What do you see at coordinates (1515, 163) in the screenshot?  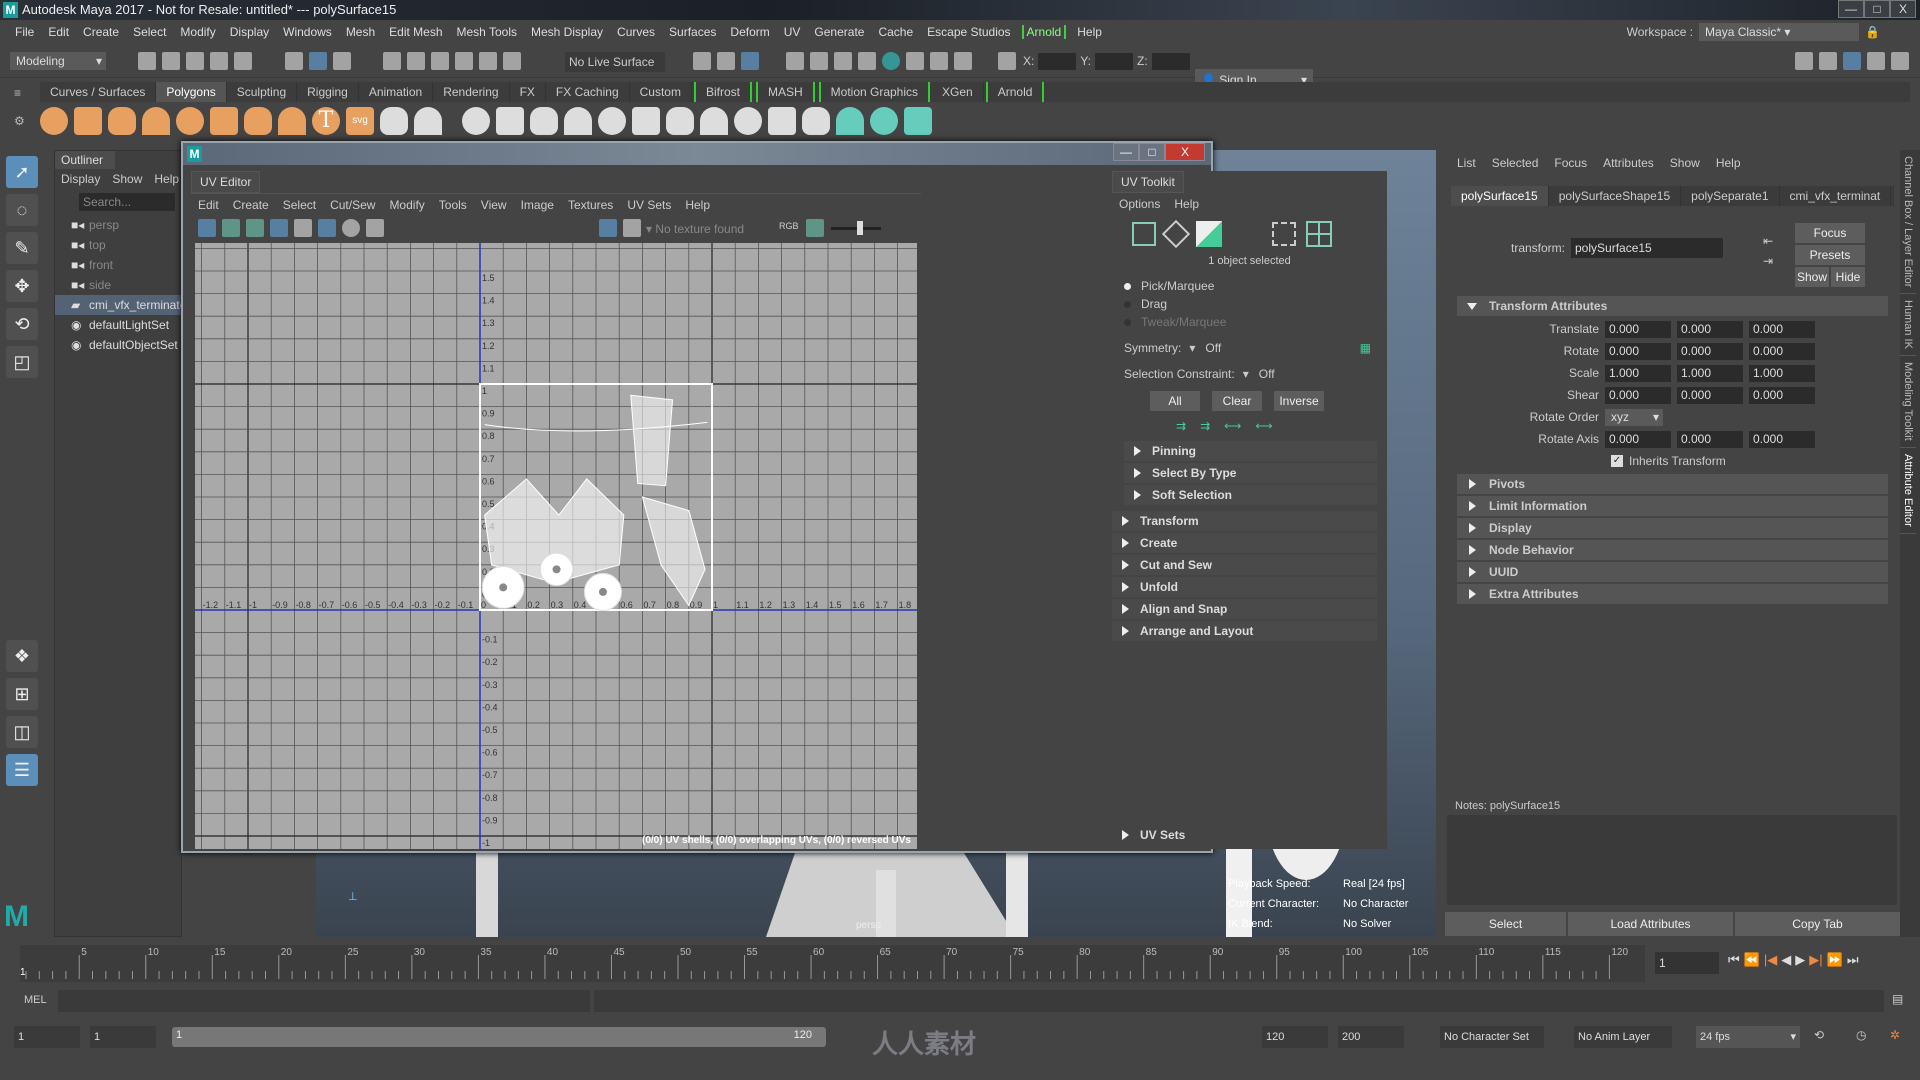 I see `ae-menu-selected: Selected` at bounding box center [1515, 163].